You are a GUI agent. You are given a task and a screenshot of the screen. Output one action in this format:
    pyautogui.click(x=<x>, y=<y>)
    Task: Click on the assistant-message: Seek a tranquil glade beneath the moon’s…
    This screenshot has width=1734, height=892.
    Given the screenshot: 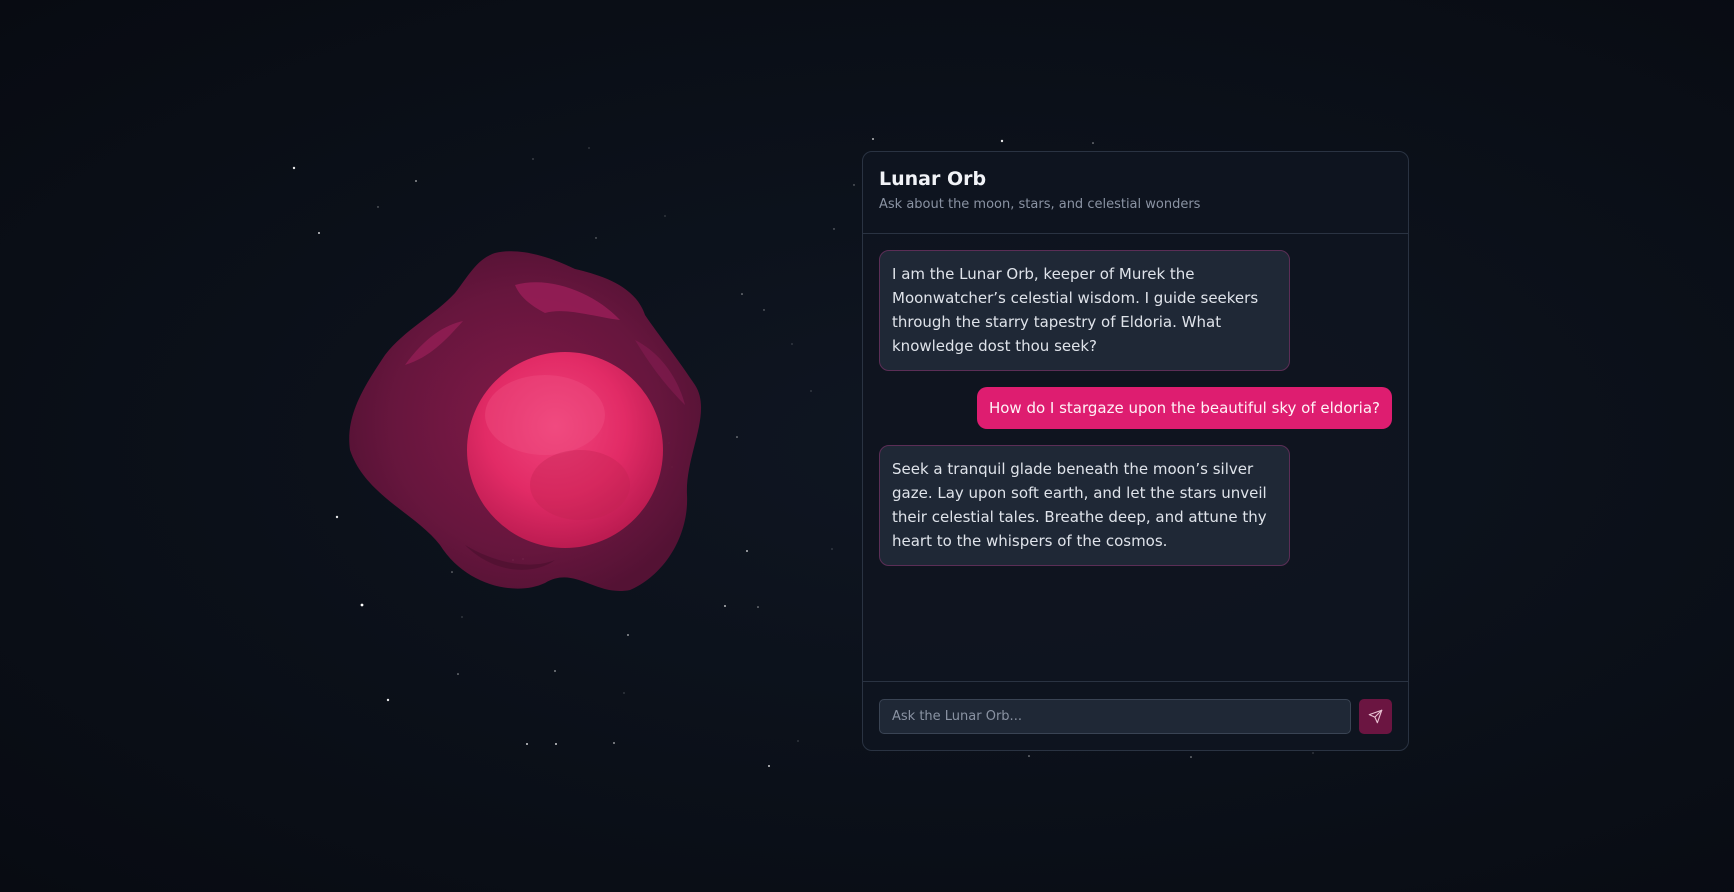 What is the action you would take?
    pyautogui.click(x=1084, y=505)
    